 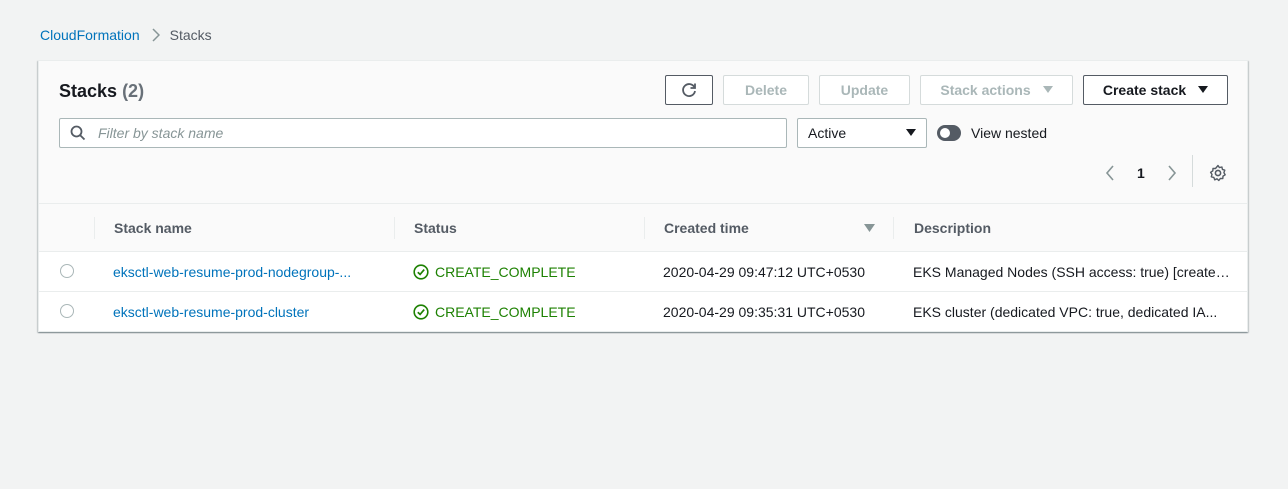 What do you see at coordinates (985, 90) in the screenshot?
I see `stack-actions-label: Stack actions` at bounding box center [985, 90].